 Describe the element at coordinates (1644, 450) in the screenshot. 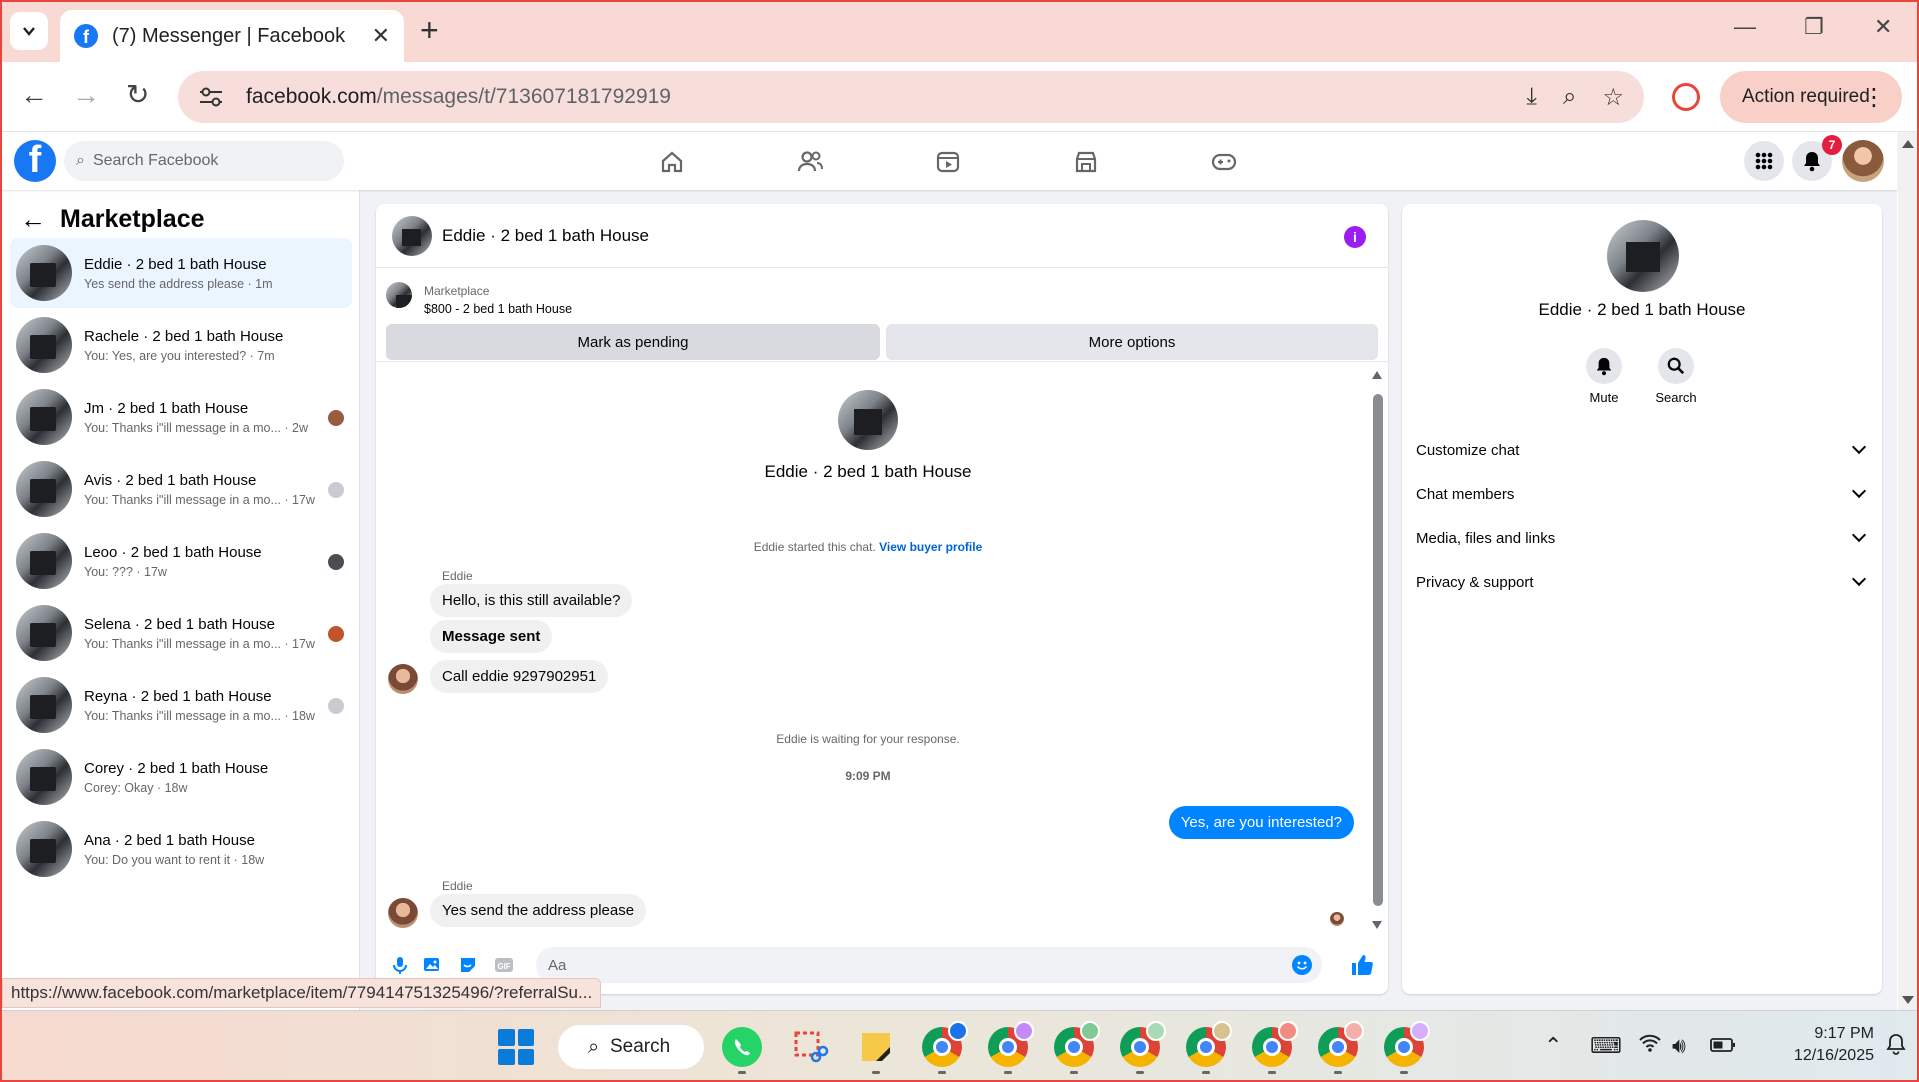

I see `customize-chat-row: Customize chat` at that location.